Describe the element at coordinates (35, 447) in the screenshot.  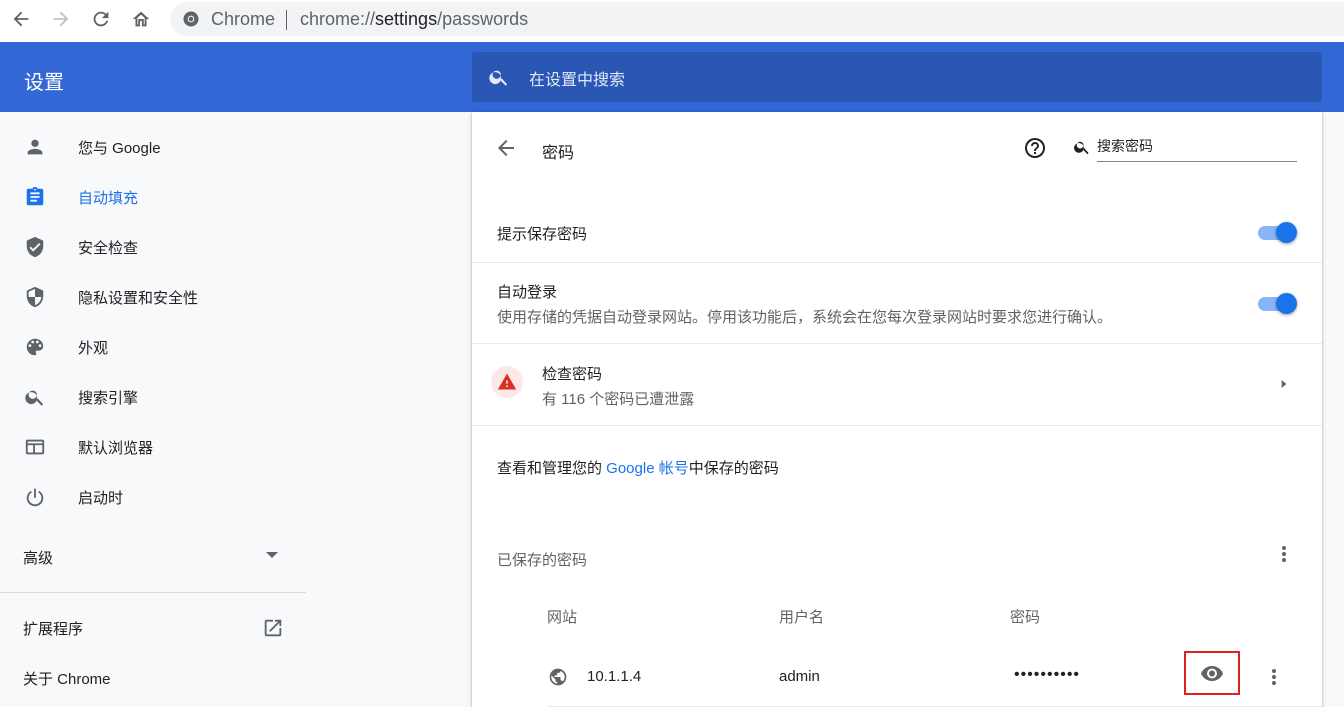
I see `browser-window-icon` at that location.